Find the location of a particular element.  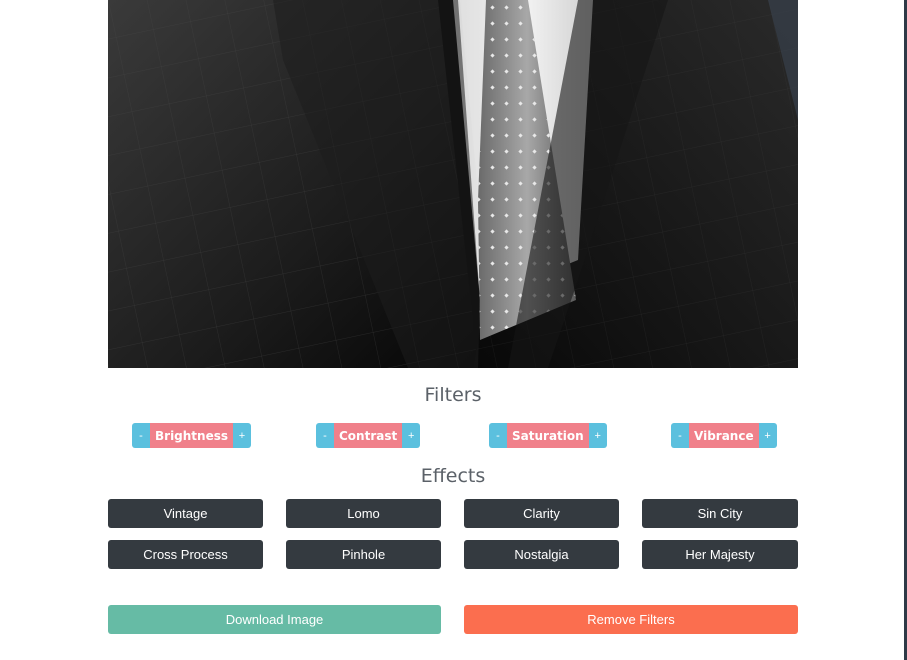

vibrance-label: Vibrance is located at coordinates (724, 435).